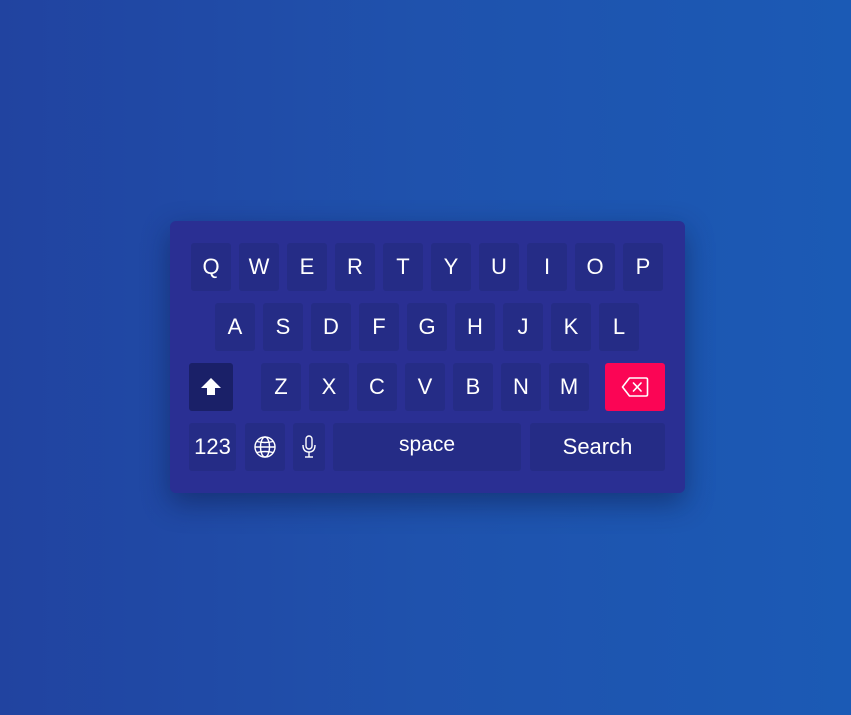  Describe the element at coordinates (355, 267) in the screenshot. I see `key-r: R` at that location.